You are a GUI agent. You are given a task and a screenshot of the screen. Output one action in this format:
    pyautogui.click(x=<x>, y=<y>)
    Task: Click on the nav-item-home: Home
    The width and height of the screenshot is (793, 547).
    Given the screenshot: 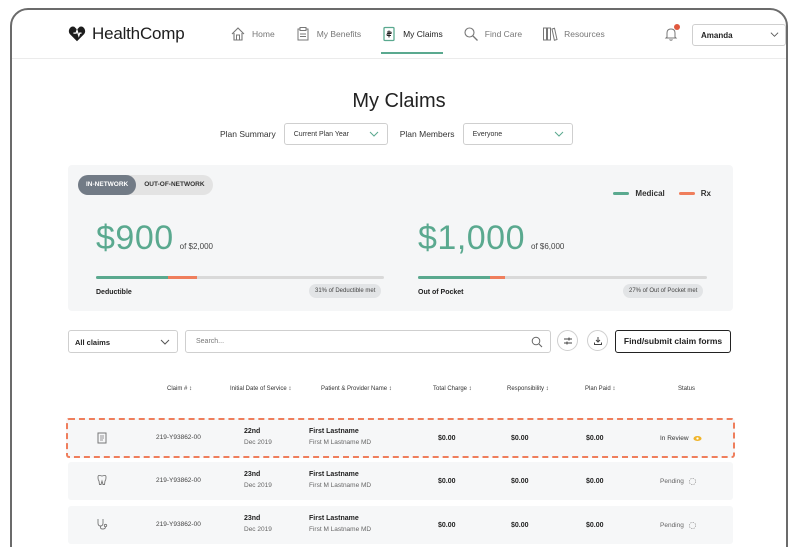 What is the action you would take?
    pyautogui.click(x=252, y=34)
    